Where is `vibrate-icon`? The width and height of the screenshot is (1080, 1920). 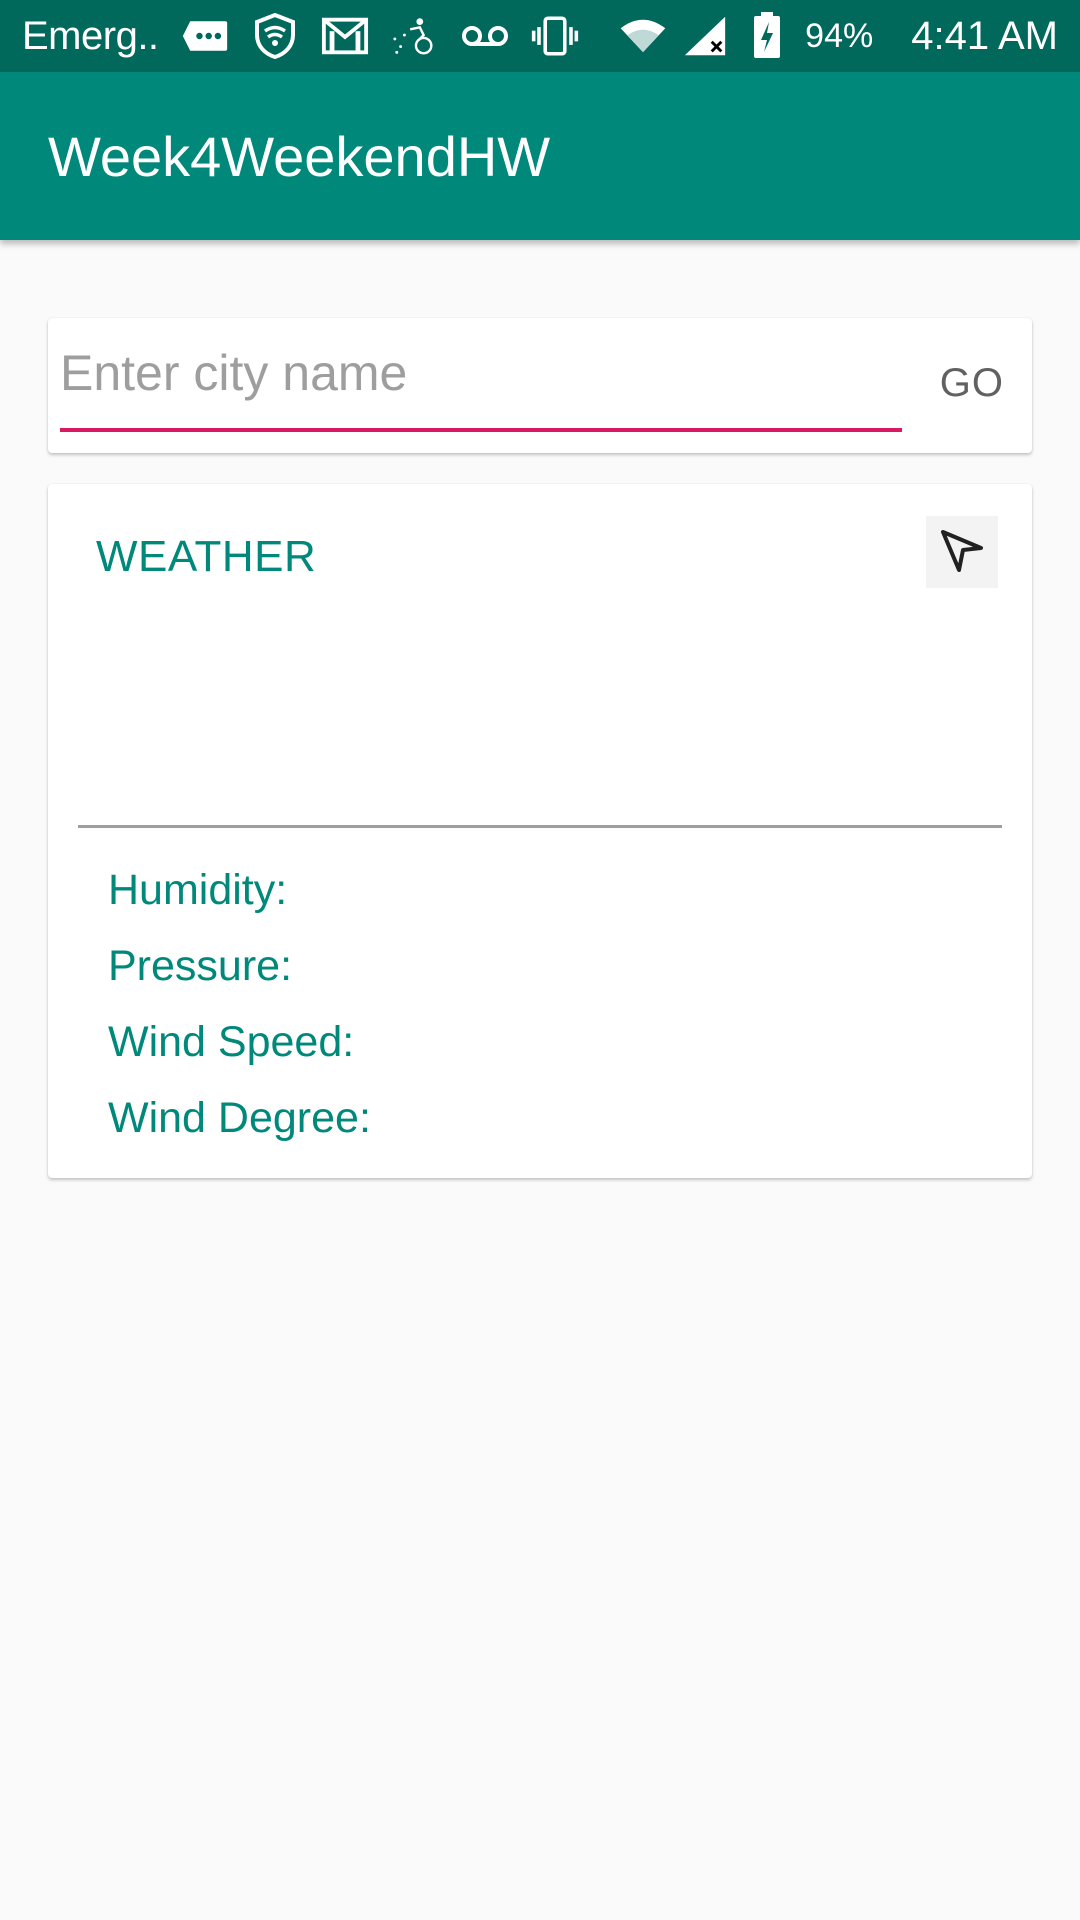
vibrate-icon is located at coordinates (555, 36).